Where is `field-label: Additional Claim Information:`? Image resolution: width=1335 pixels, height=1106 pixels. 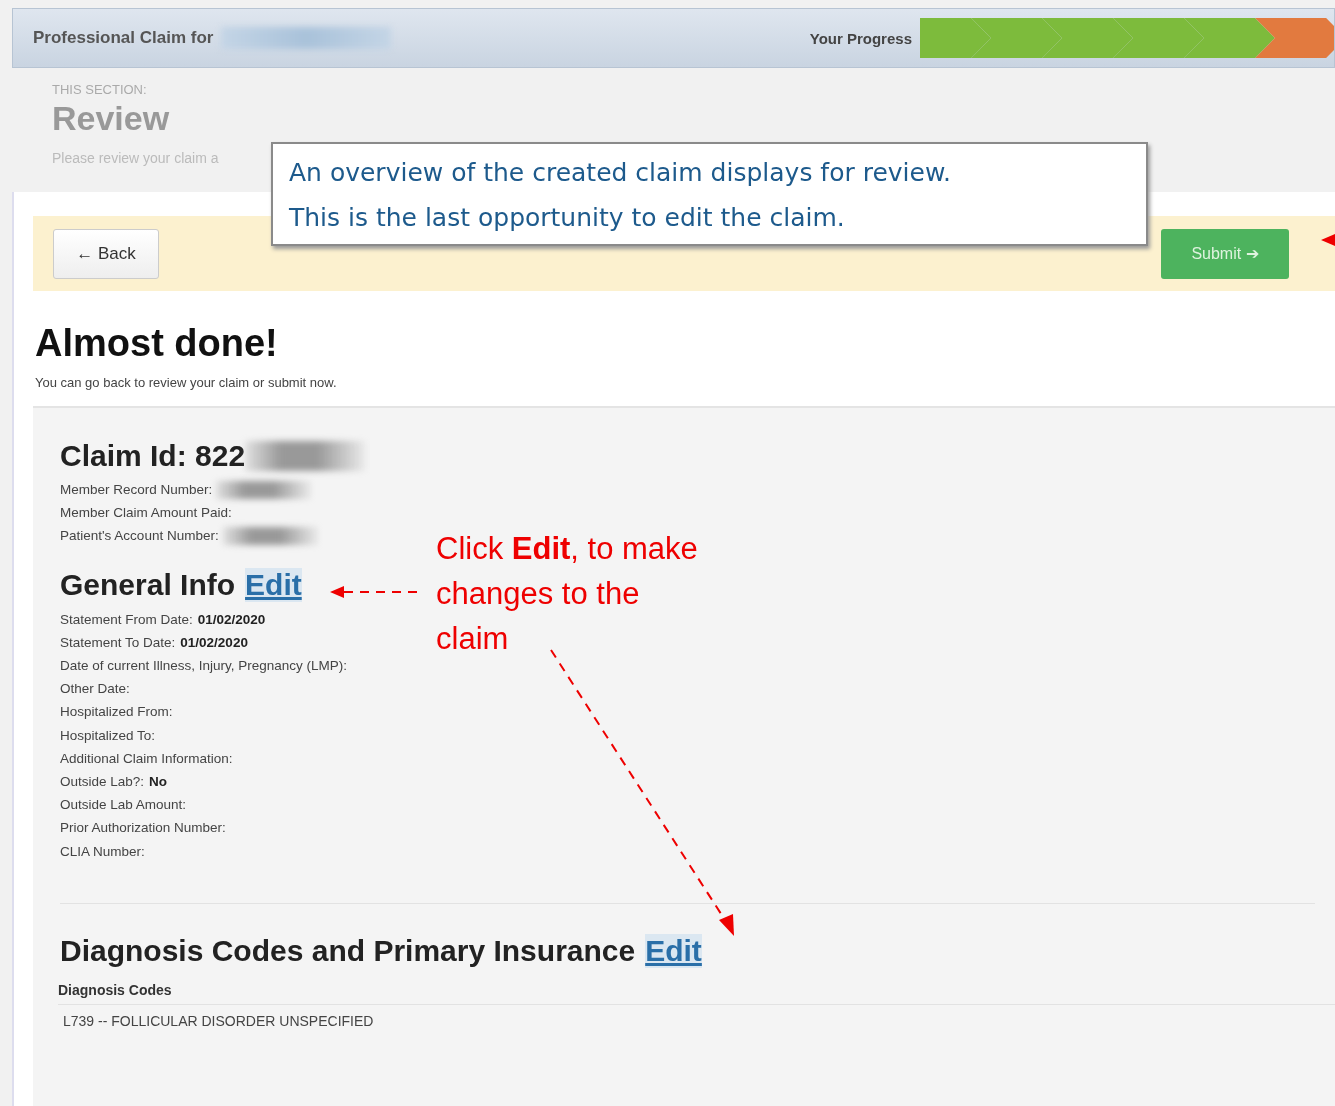
field-label: Additional Claim Information: is located at coordinates (146, 758).